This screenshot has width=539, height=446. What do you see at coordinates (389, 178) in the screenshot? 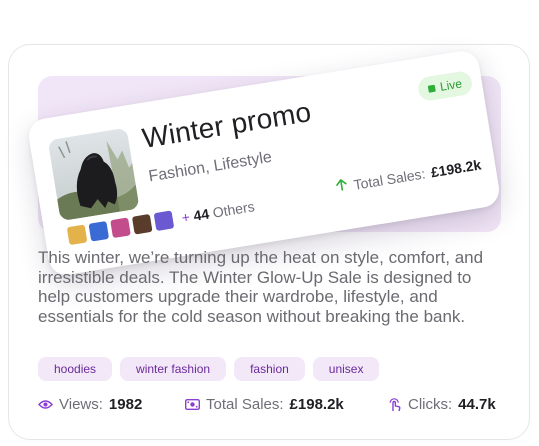
I see `promo-sales-label: Total Sales:` at bounding box center [389, 178].